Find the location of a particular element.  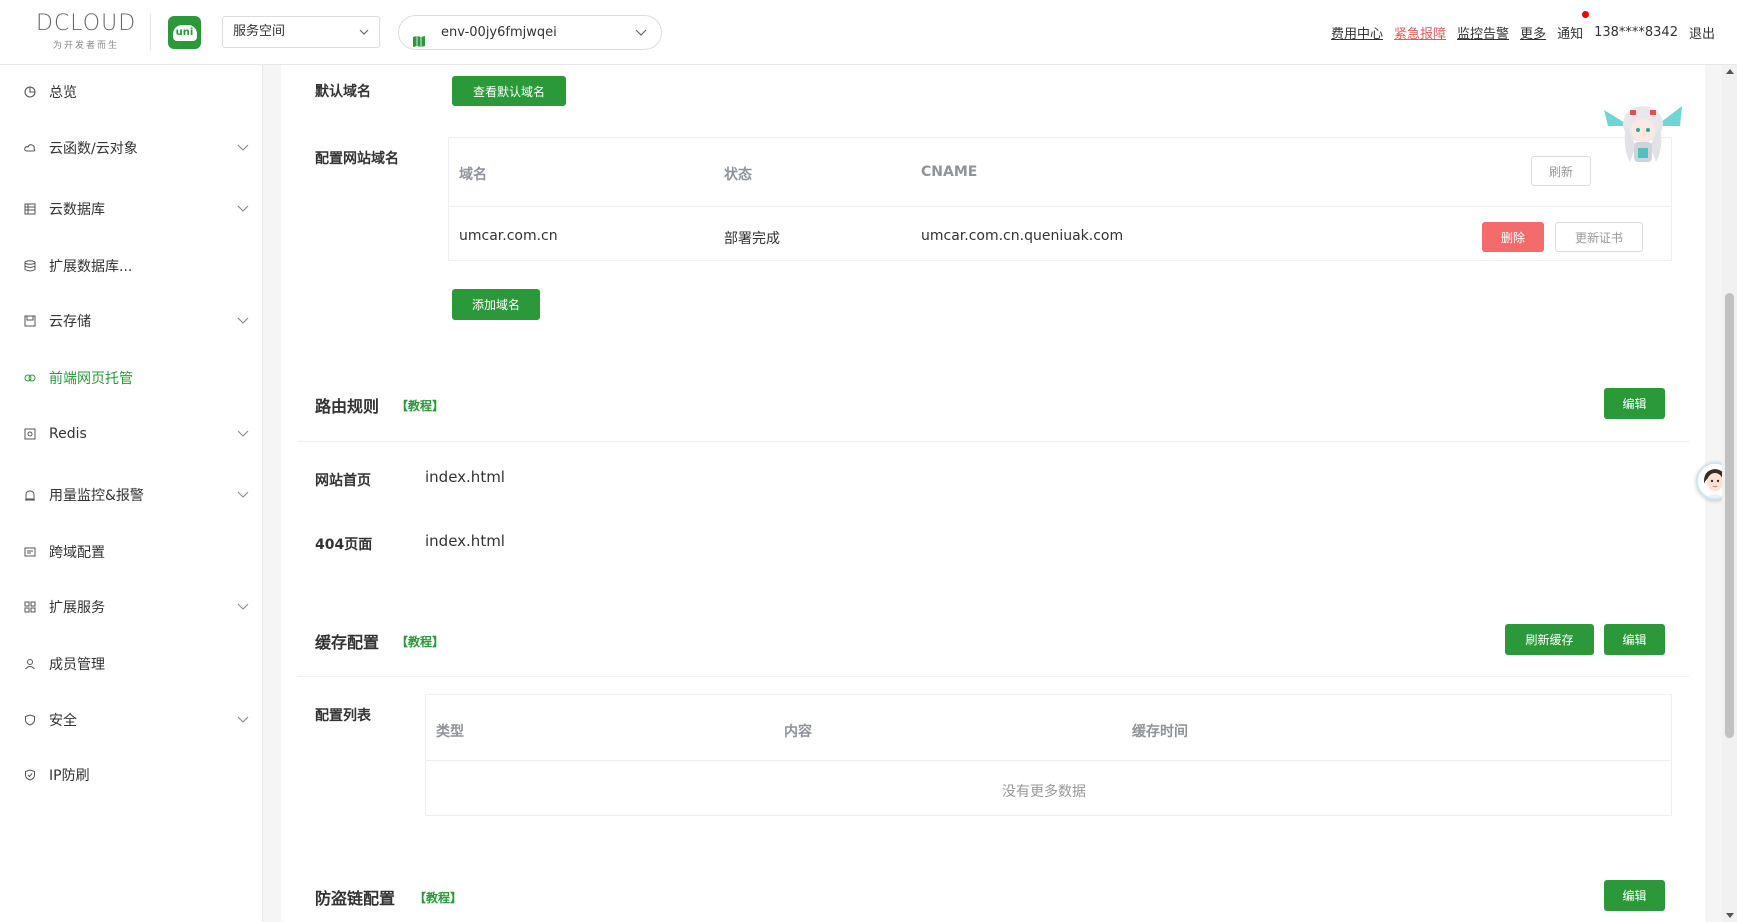

page-scrollbar is located at coordinates (1729, 493).